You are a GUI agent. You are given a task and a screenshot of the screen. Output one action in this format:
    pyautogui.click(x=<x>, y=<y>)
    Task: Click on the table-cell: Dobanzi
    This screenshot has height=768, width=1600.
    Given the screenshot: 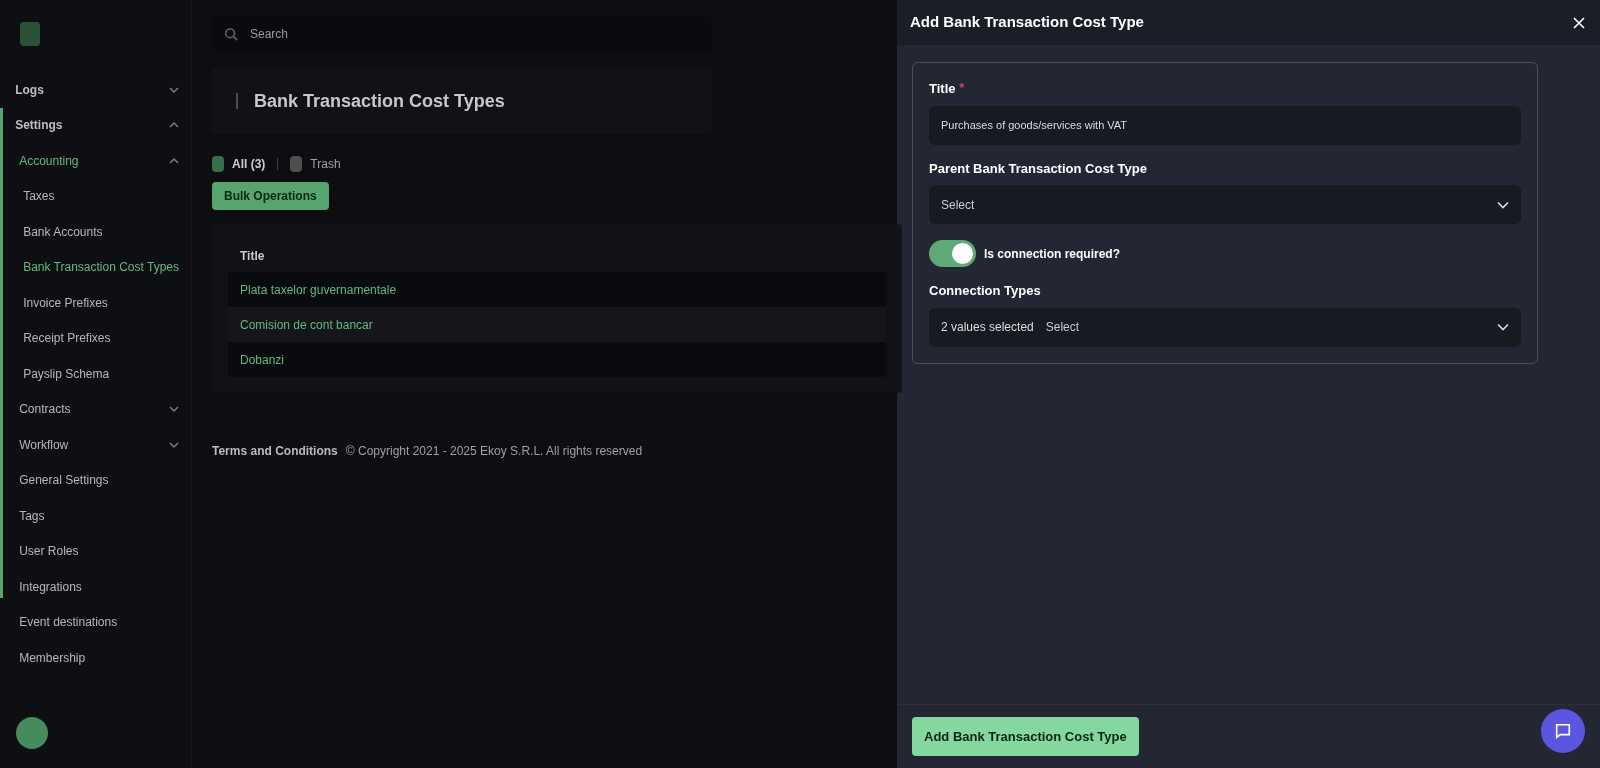 What is the action you would take?
    pyautogui.click(x=557, y=359)
    